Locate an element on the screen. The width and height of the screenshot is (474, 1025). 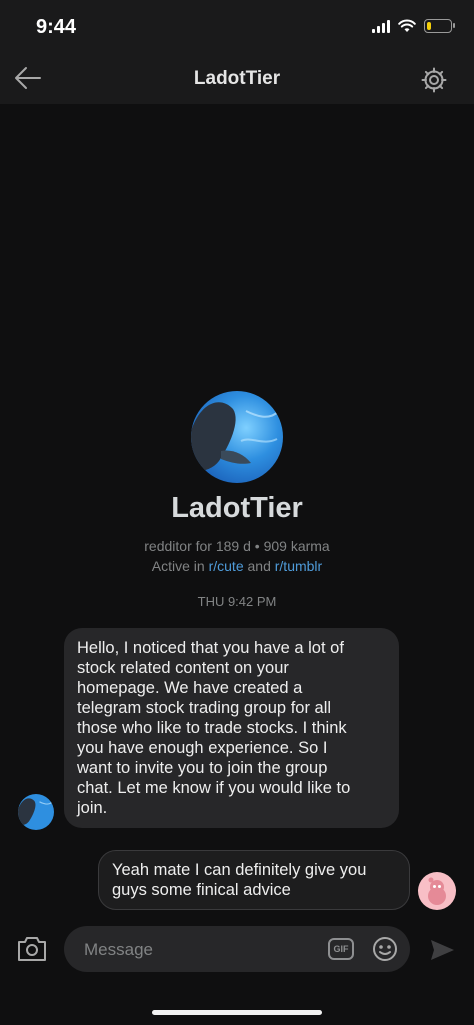
gif-button: GIF is located at coordinates (341, 949).